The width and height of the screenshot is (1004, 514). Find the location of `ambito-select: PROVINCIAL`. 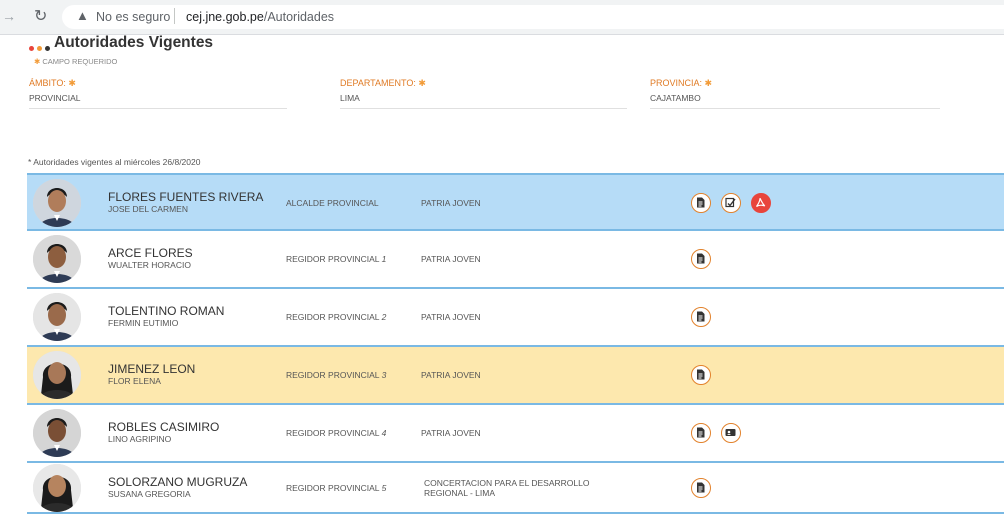

ambito-select: PROVINCIAL is located at coordinates (158, 101).